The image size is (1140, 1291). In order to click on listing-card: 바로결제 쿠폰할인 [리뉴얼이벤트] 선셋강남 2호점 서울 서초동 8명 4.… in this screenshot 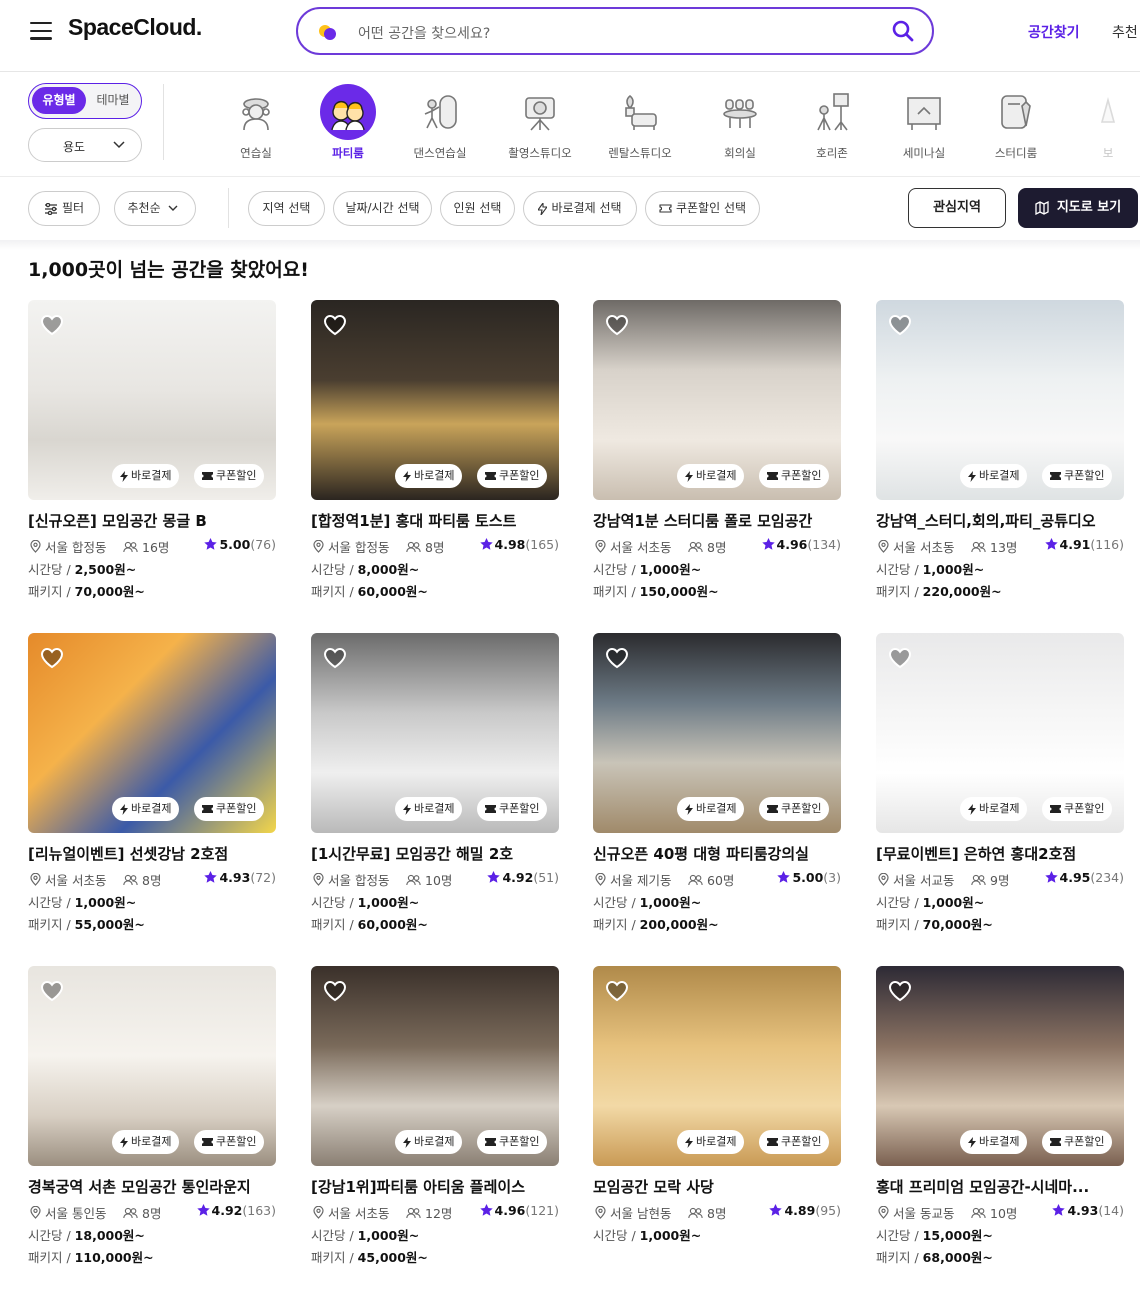, I will do `click(152, 793)`.